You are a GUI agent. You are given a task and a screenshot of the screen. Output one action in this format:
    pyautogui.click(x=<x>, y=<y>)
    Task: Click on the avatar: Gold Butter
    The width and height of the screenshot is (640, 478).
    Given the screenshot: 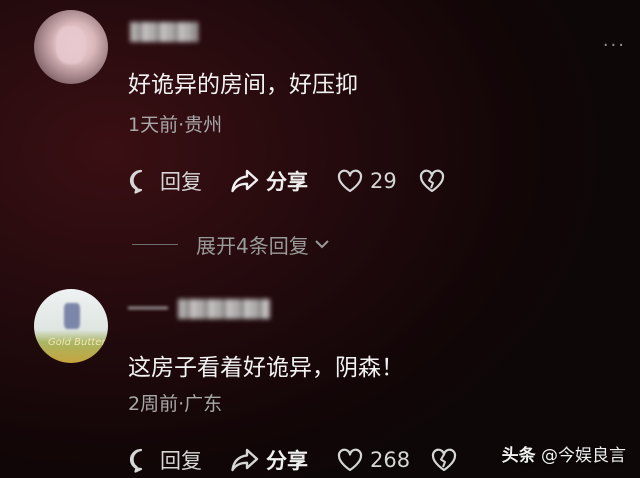 What is the action you would take?
    pyautogui.click(x=71, y=326)
    